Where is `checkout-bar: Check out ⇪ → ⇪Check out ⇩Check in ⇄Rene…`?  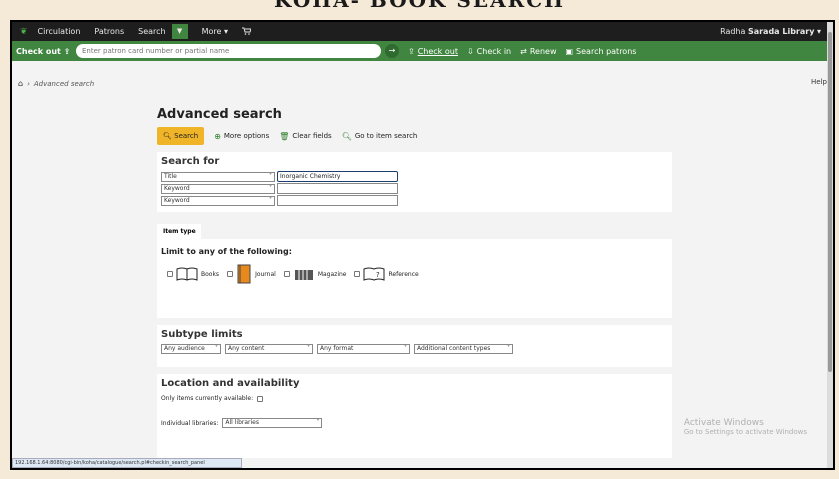 checkout-bar: Check out ⇪ → ⇪Check out ⇩Check in ⇄Rene… is located at coordinates (422, 51).